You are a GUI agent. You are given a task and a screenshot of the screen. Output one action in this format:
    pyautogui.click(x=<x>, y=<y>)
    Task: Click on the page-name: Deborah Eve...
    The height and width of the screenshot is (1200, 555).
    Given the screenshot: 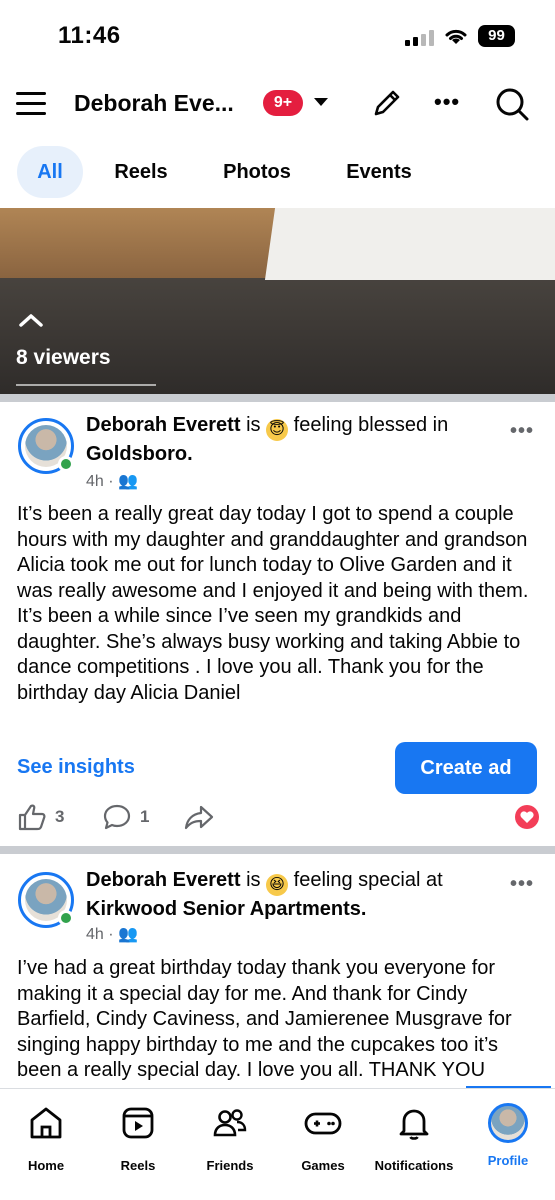 What is the action you would take?
    pyautogui.click(x=154, y=103)
    